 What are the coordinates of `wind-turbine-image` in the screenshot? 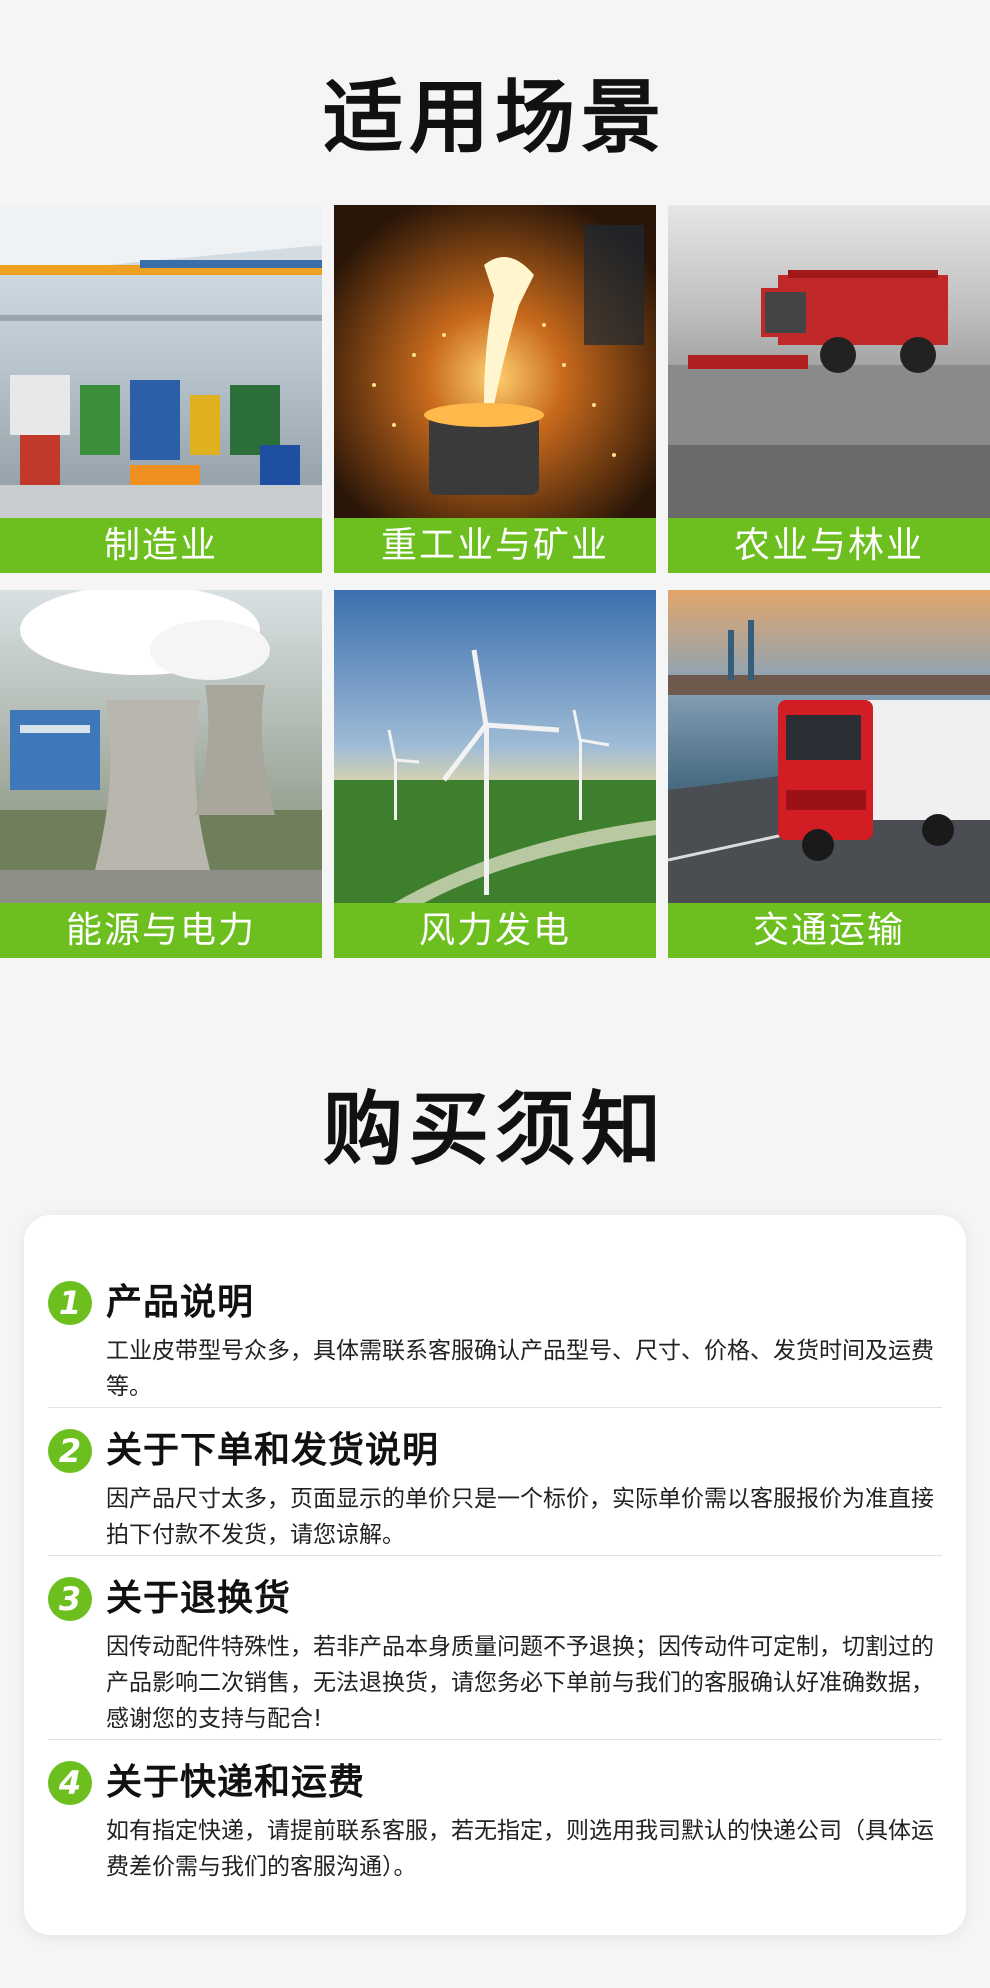 It's located at (495, 746).